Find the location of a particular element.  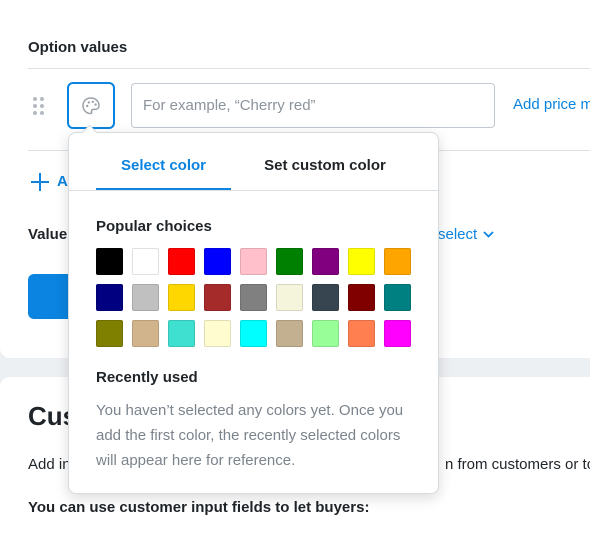

select-dropdown-link: select is located at coordinates (466, 234).